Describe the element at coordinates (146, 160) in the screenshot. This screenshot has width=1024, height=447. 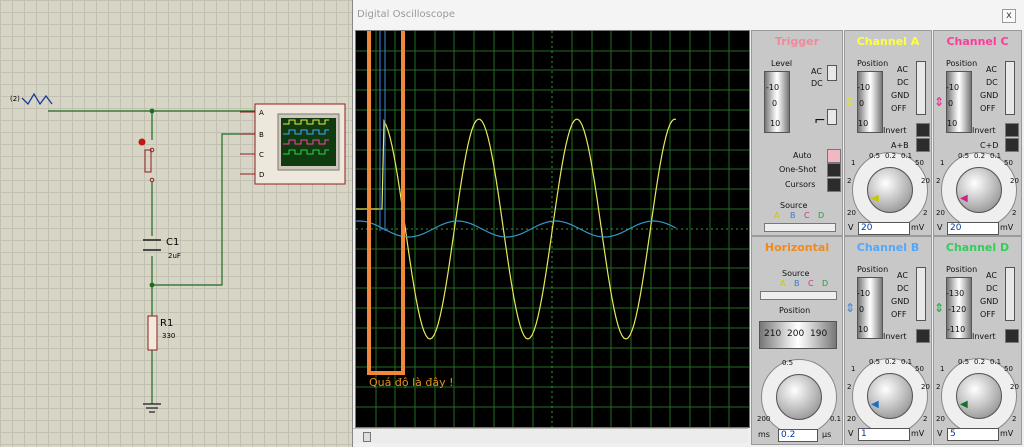
I see `switch-component` at that location.